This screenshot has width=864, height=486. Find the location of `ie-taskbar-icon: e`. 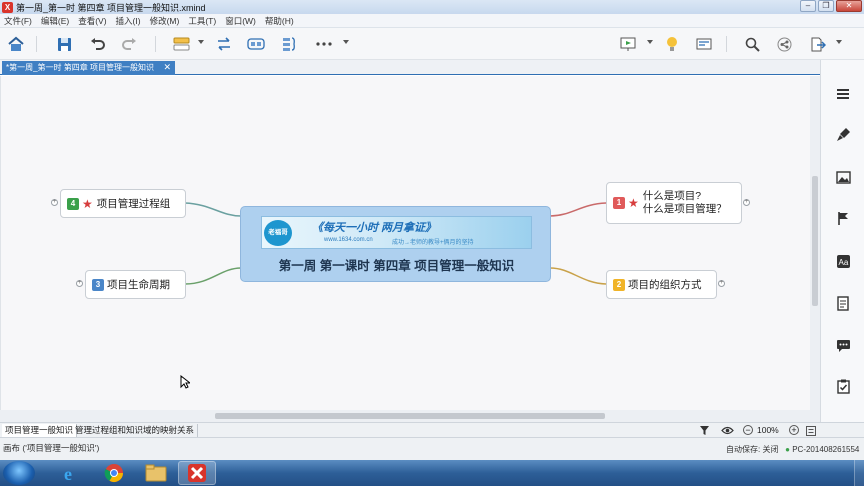

ie-taskbar-icon: e is located at coordinates (71, 473).